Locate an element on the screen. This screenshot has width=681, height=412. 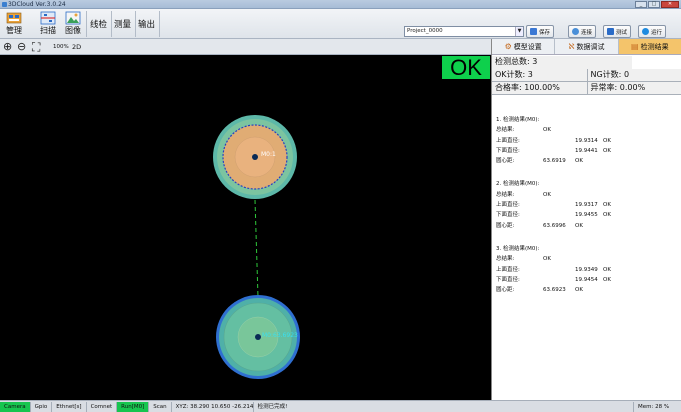
status-message: 检测已完成! is located at coordinates (272, 406).